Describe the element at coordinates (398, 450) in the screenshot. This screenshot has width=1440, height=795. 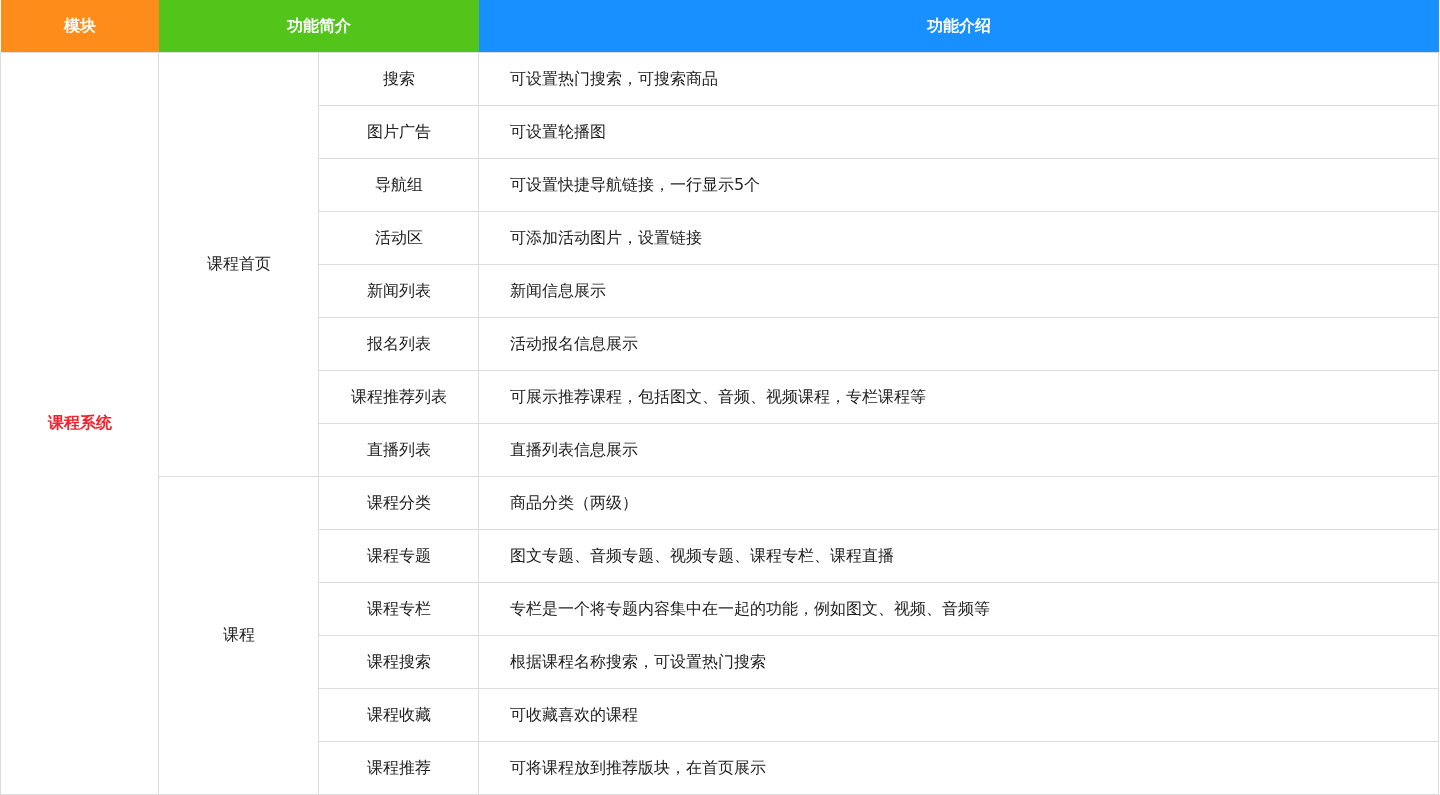
I see `feature-cell: 直播列表` at that location.